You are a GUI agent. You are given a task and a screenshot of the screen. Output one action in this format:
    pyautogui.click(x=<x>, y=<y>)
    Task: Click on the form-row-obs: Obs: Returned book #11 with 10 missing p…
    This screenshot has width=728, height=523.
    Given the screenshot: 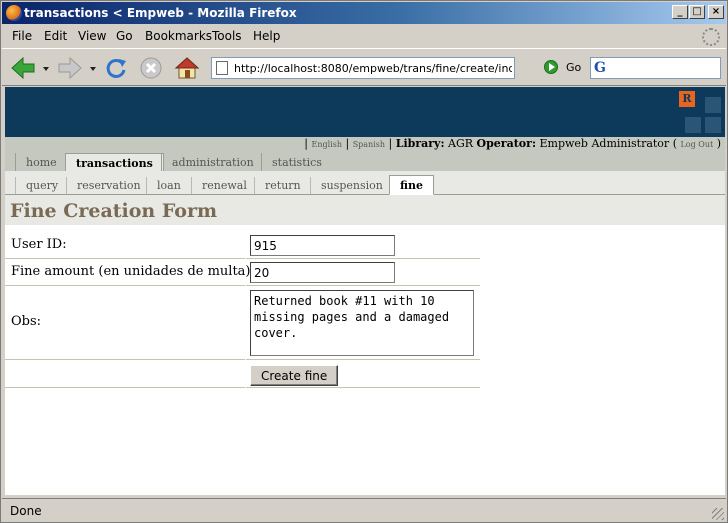 What is the action you would take?
    pyautogui.click(x=242, y=323)
    